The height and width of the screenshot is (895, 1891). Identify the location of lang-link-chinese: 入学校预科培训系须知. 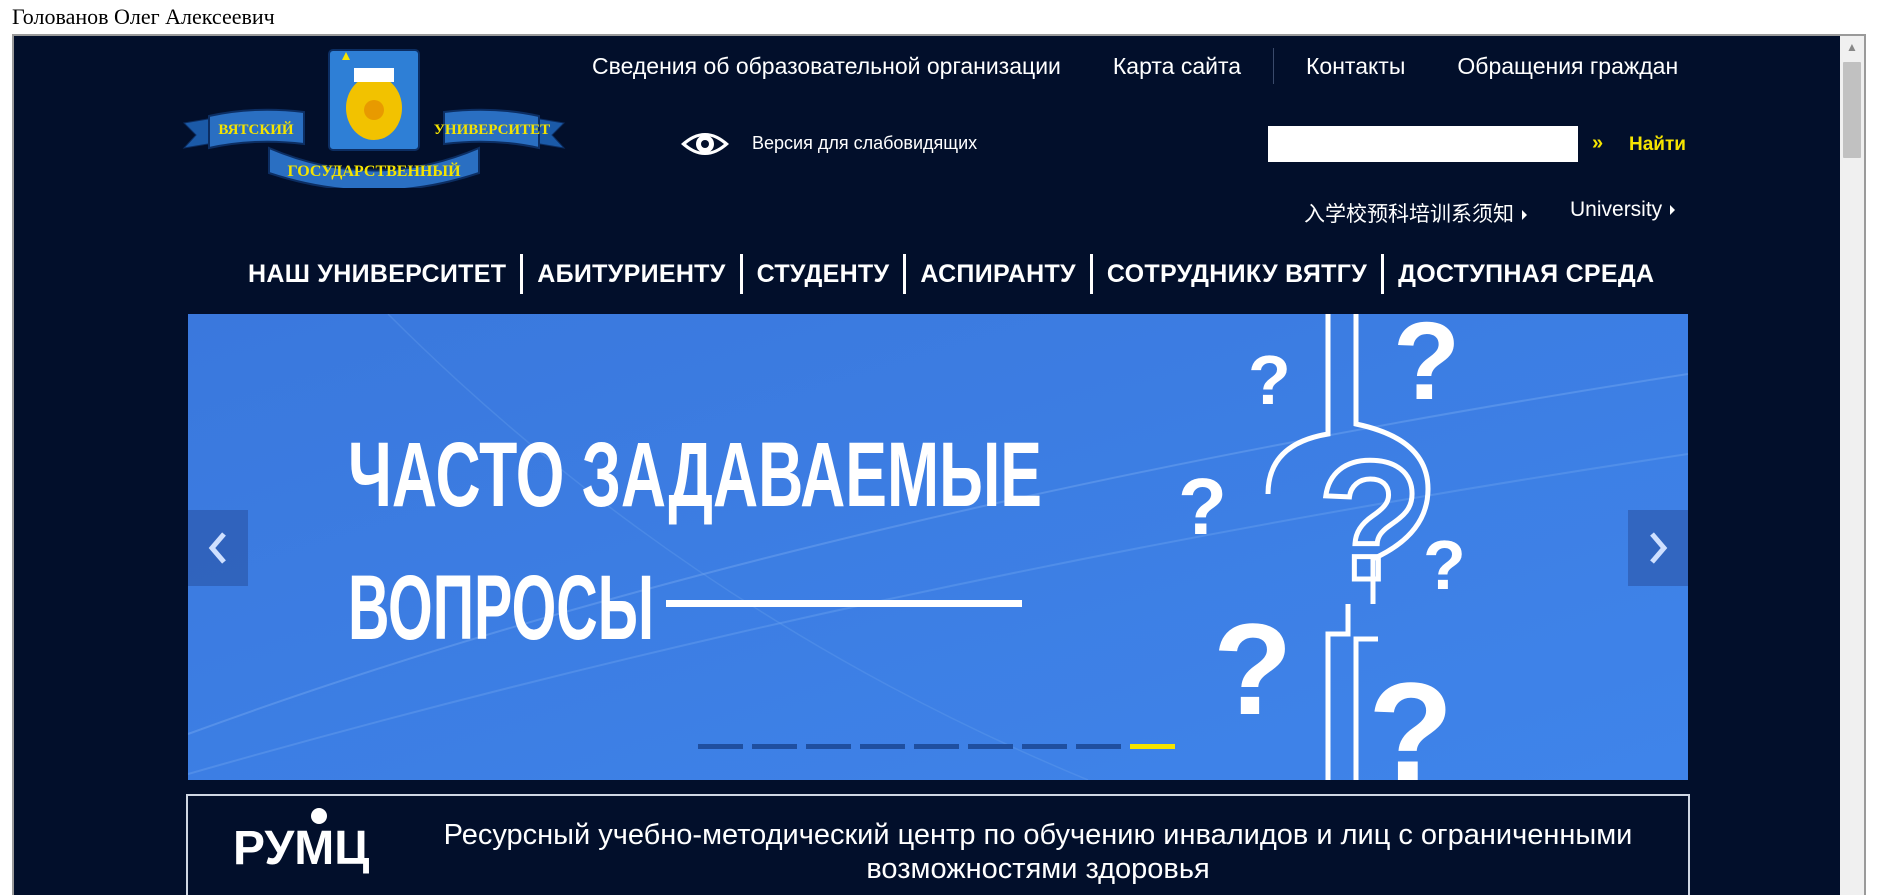
(1415, 213).